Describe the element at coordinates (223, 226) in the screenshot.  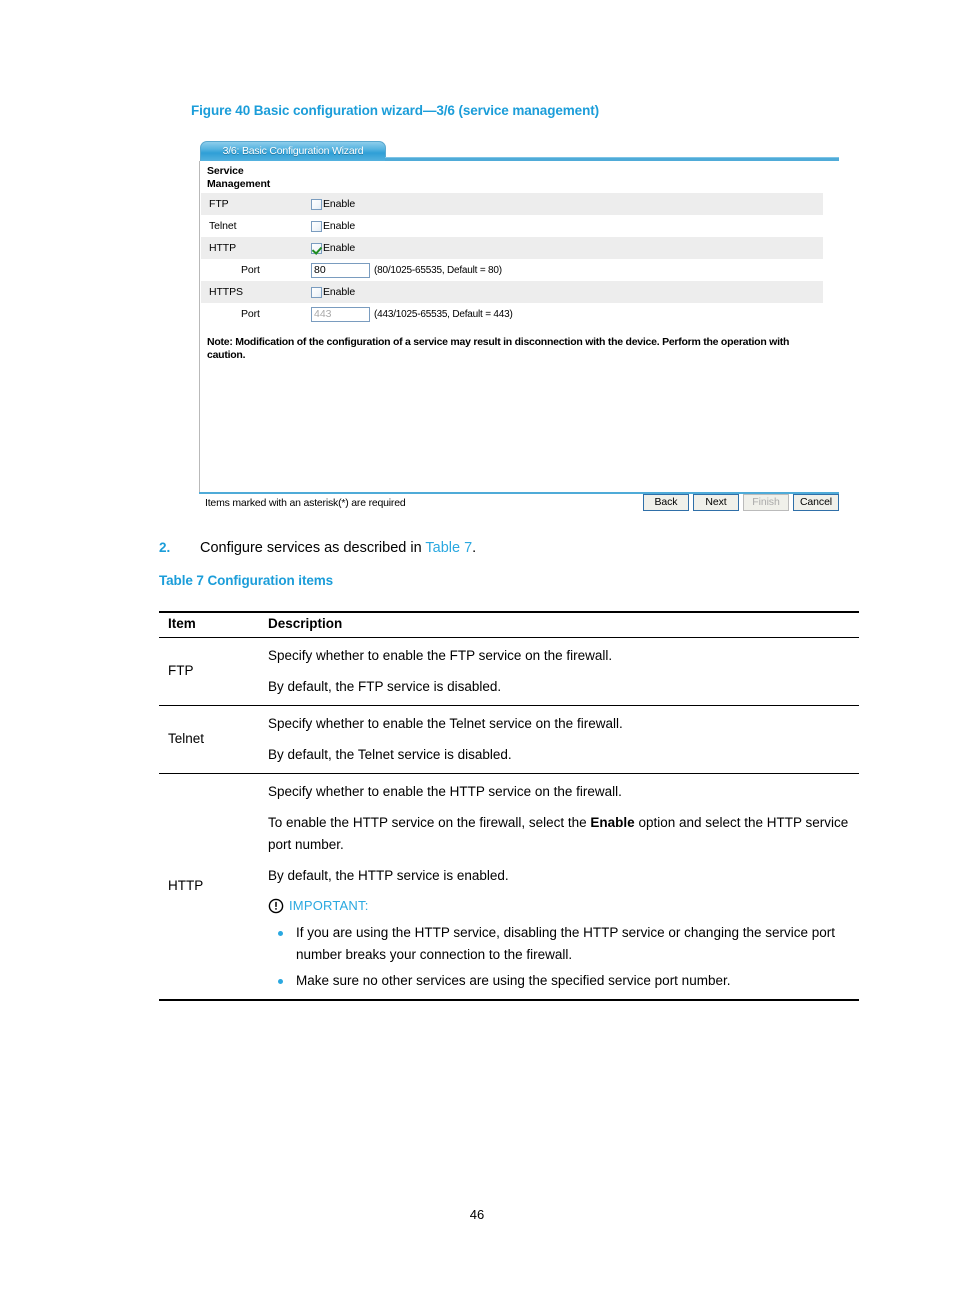
I see `row-label-telnet: Telnet` at that location.